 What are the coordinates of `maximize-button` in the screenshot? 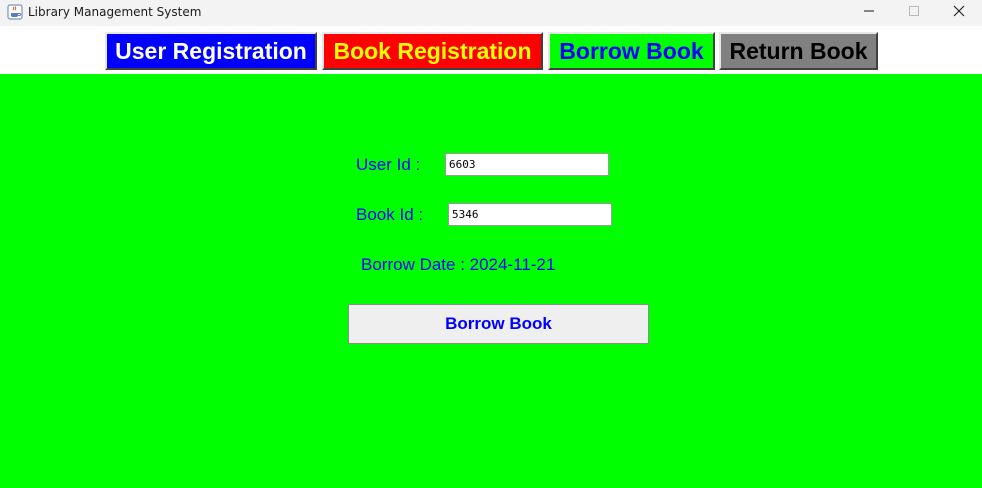 It's located at (914, 13).